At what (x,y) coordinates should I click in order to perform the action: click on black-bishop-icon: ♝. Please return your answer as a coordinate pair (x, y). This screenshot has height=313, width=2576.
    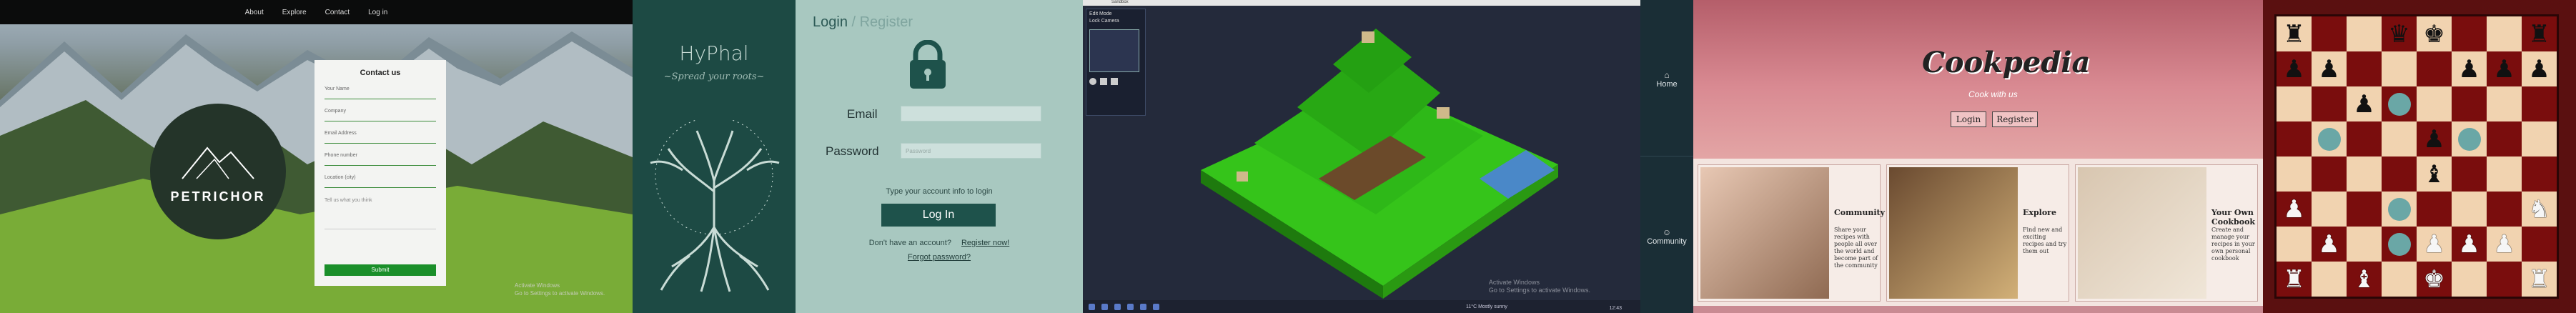
    Looking at the image, I should click on (2433, 174).